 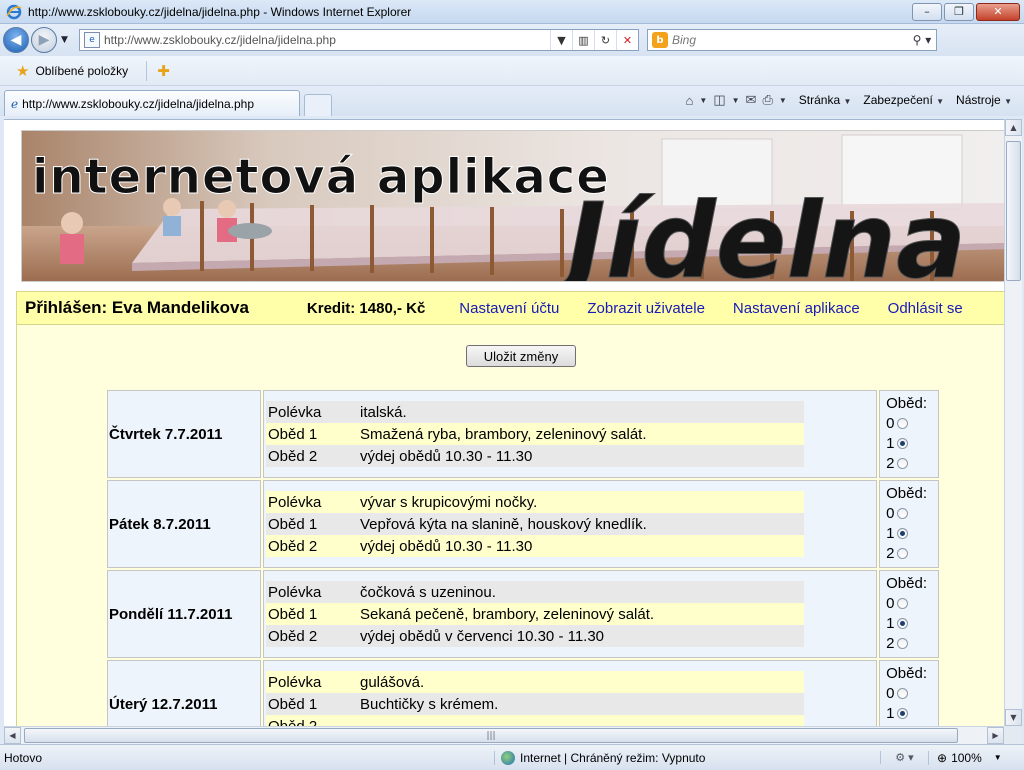 What do you see at coordinates (605, 40) in the screenshot?
I see `refresh-icon: ↻` at bounding box center [605, 40].